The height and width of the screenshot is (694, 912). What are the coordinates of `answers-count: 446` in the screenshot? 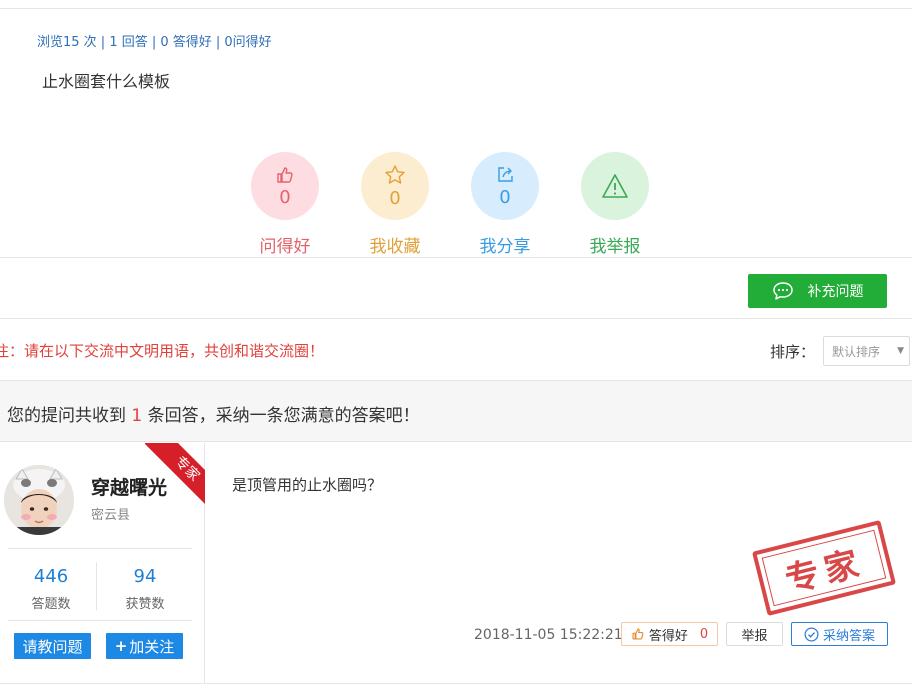 It's located at (51, 576).